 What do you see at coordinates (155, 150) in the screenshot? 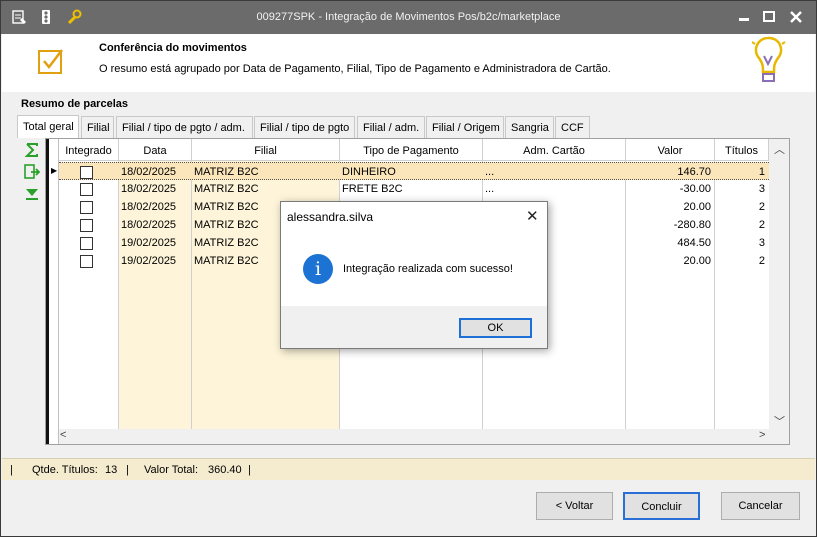
I see `column-header-data: Data` at bounding box center [155, 150].